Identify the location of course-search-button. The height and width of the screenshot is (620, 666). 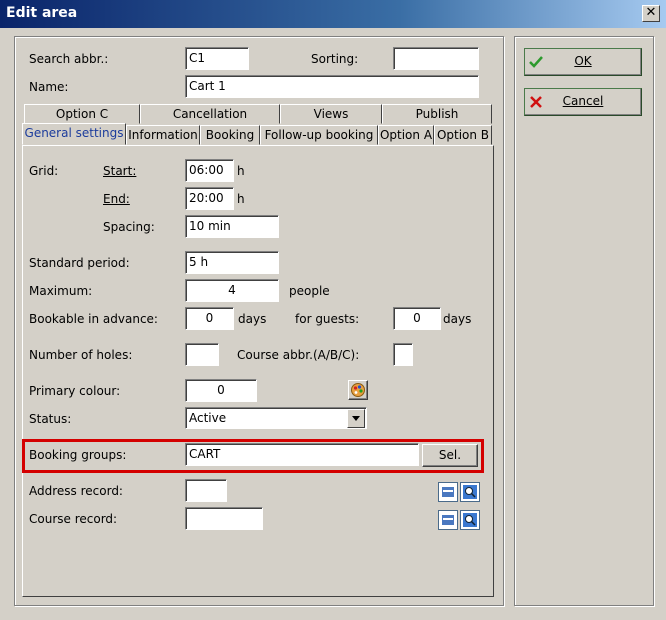
(470, 520).